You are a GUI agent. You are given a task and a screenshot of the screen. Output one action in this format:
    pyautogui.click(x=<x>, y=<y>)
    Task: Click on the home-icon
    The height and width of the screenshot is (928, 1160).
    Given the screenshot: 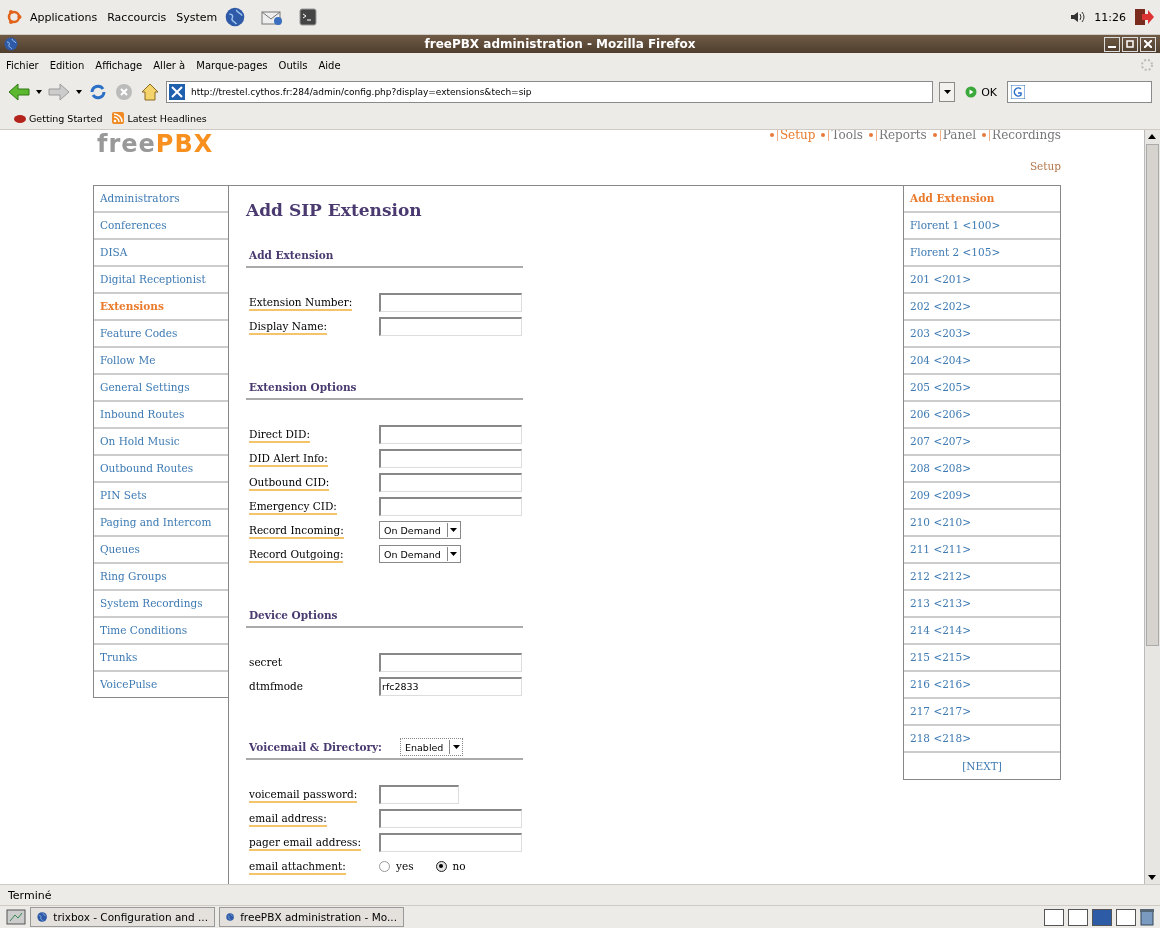 What is the action you would take?
    pyautogui.click(x=150, y=92)
    